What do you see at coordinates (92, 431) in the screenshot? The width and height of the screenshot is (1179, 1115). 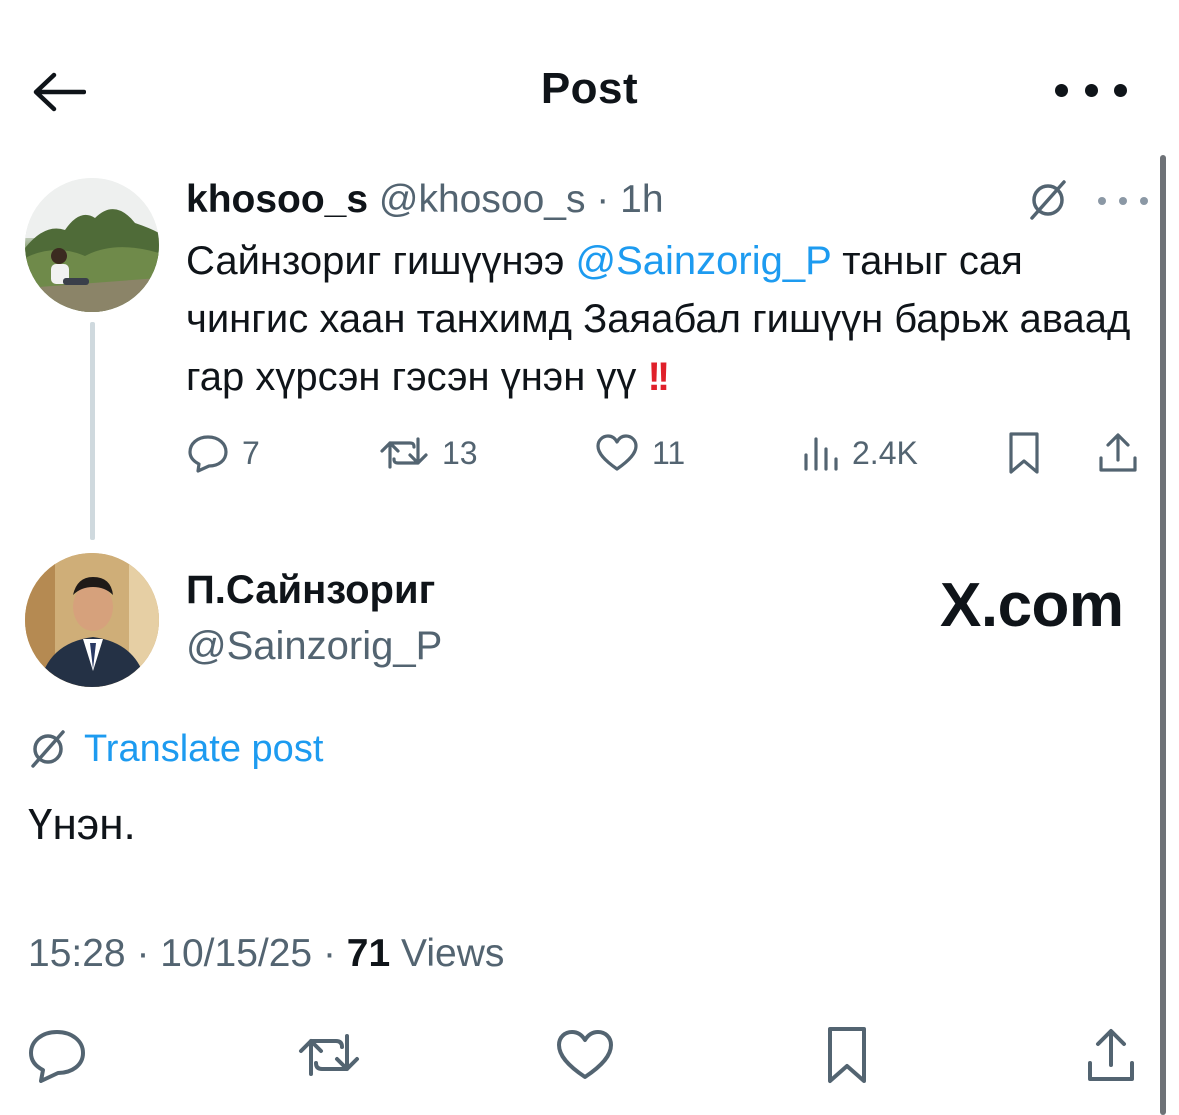 I see `thread-connector` at bounding box center [92, 431].